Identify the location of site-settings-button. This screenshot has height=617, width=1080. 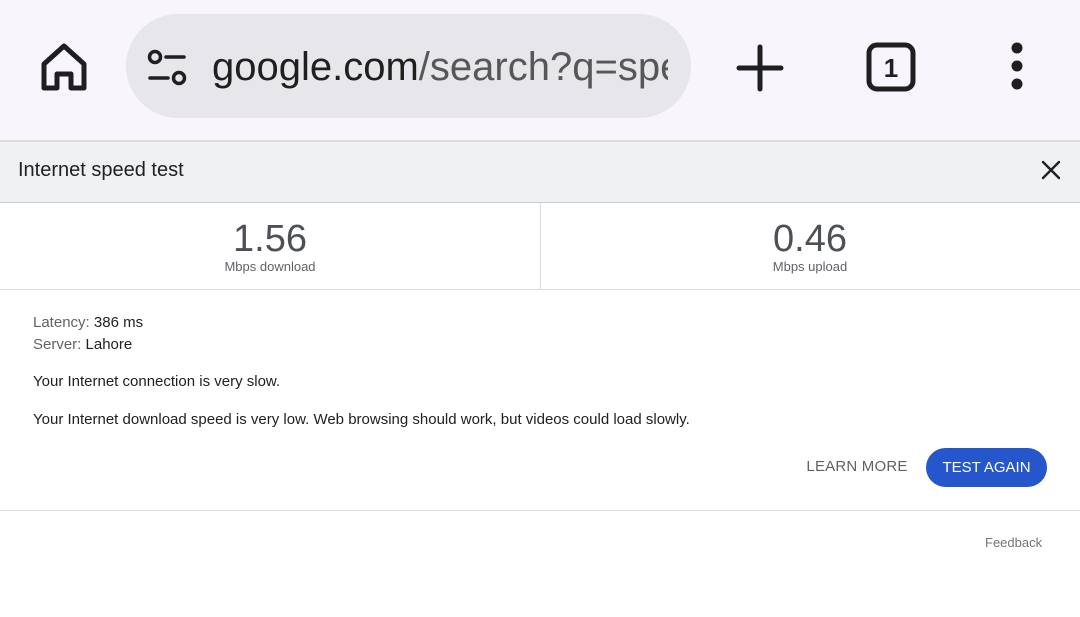
(168, 68).